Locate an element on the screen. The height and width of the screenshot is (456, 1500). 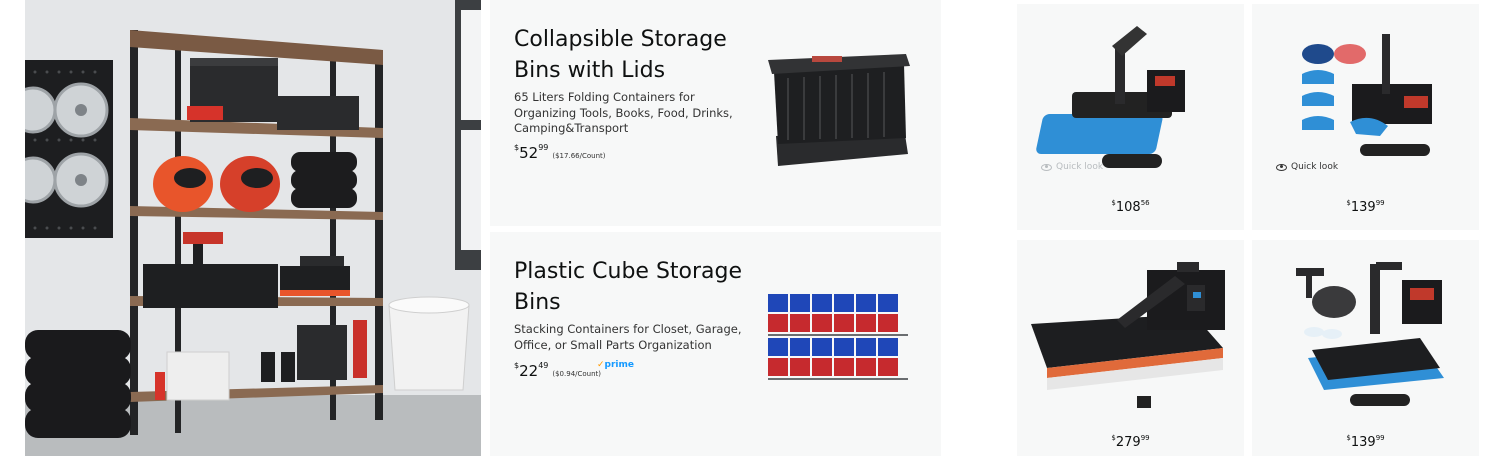
cube-bins-image is located at coordinates (840, 341).